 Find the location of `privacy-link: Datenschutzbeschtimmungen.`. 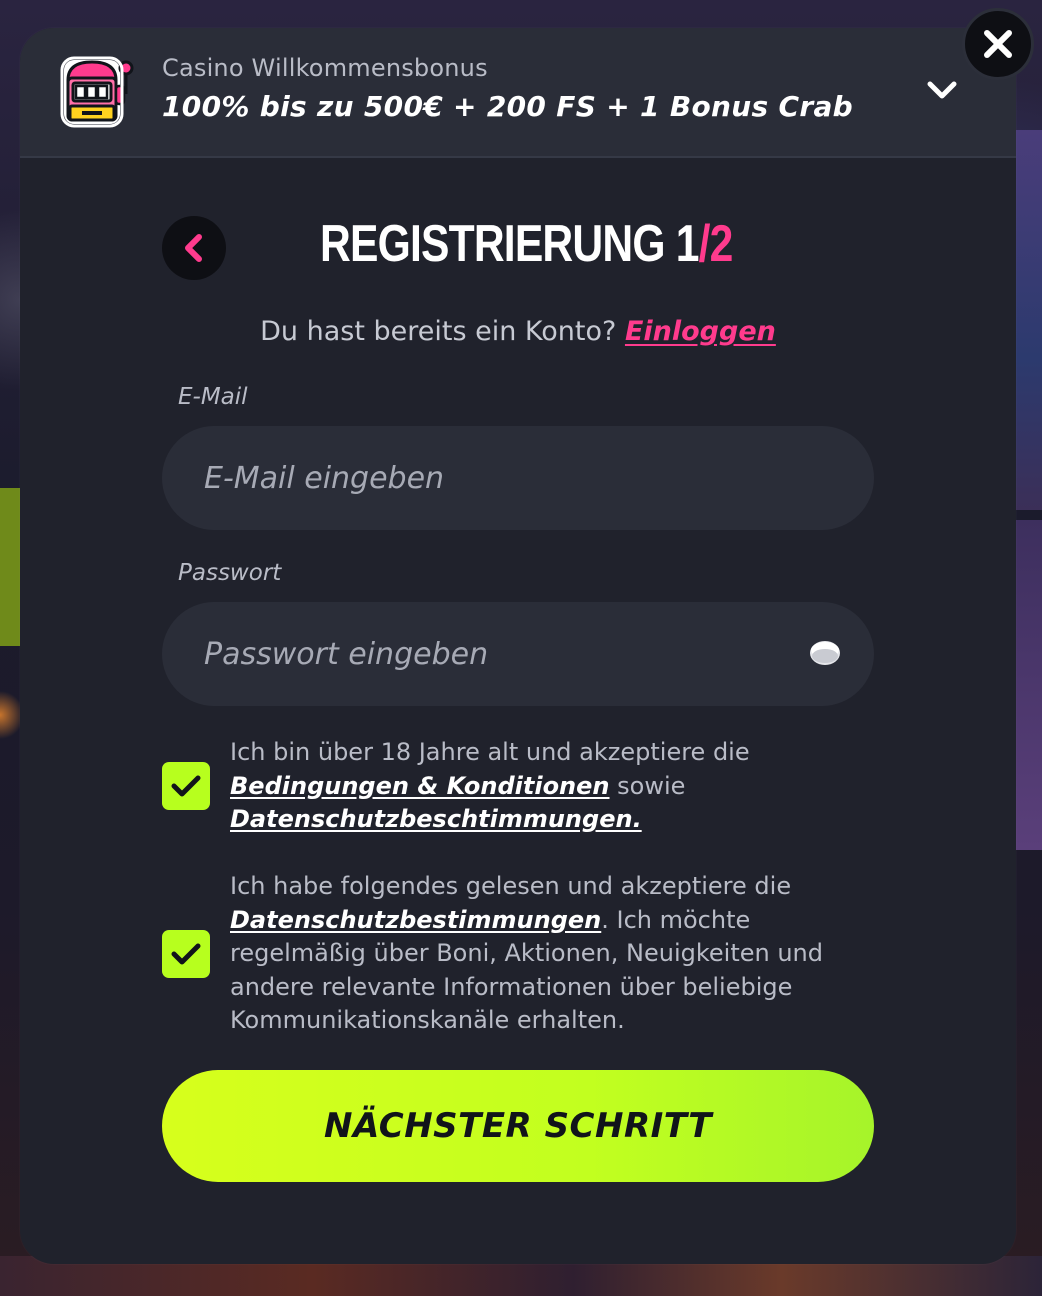

privacy-link: Datenschutzbeschtimmungen. is located at coordinates (436, 819).